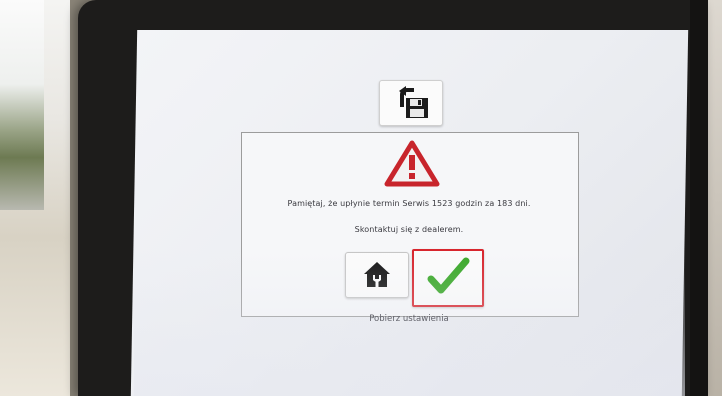 This screenshot has width=722, height=396. What do you see at coordinates (22, 105) in the screenshot?
I see `background-window` at bounding box center [22, 105].